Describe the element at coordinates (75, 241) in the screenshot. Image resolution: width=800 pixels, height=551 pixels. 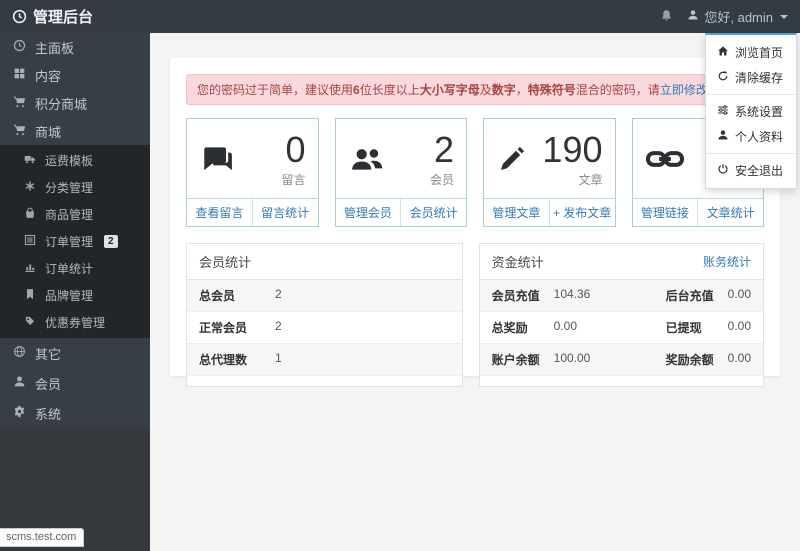
I see `sidebar-item-order-manage: 订单管理 2` at that location.